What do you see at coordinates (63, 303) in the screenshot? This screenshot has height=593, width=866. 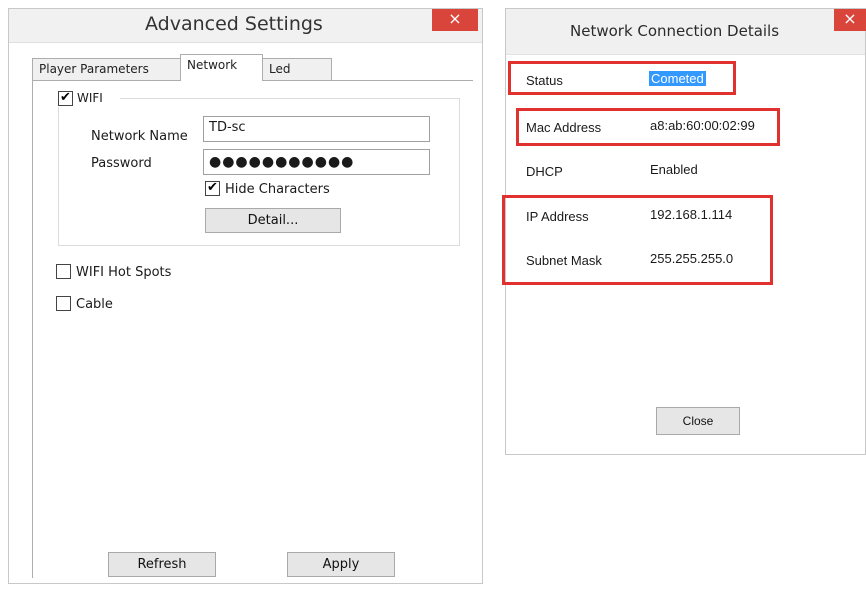 I see `cable-checkbox` at bounding box center [63, 303].